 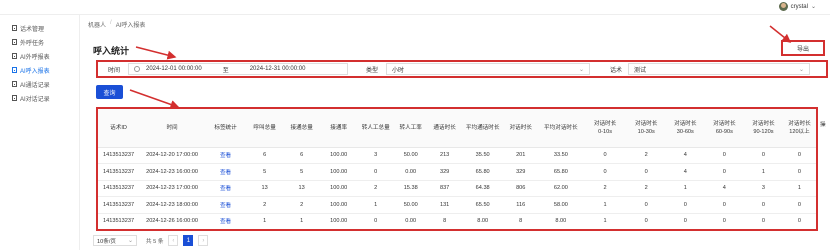 What do you see at coordinates (156, 53) in the screenshot?
I see `arrow-to-filter` at bounding box center [156, 53].